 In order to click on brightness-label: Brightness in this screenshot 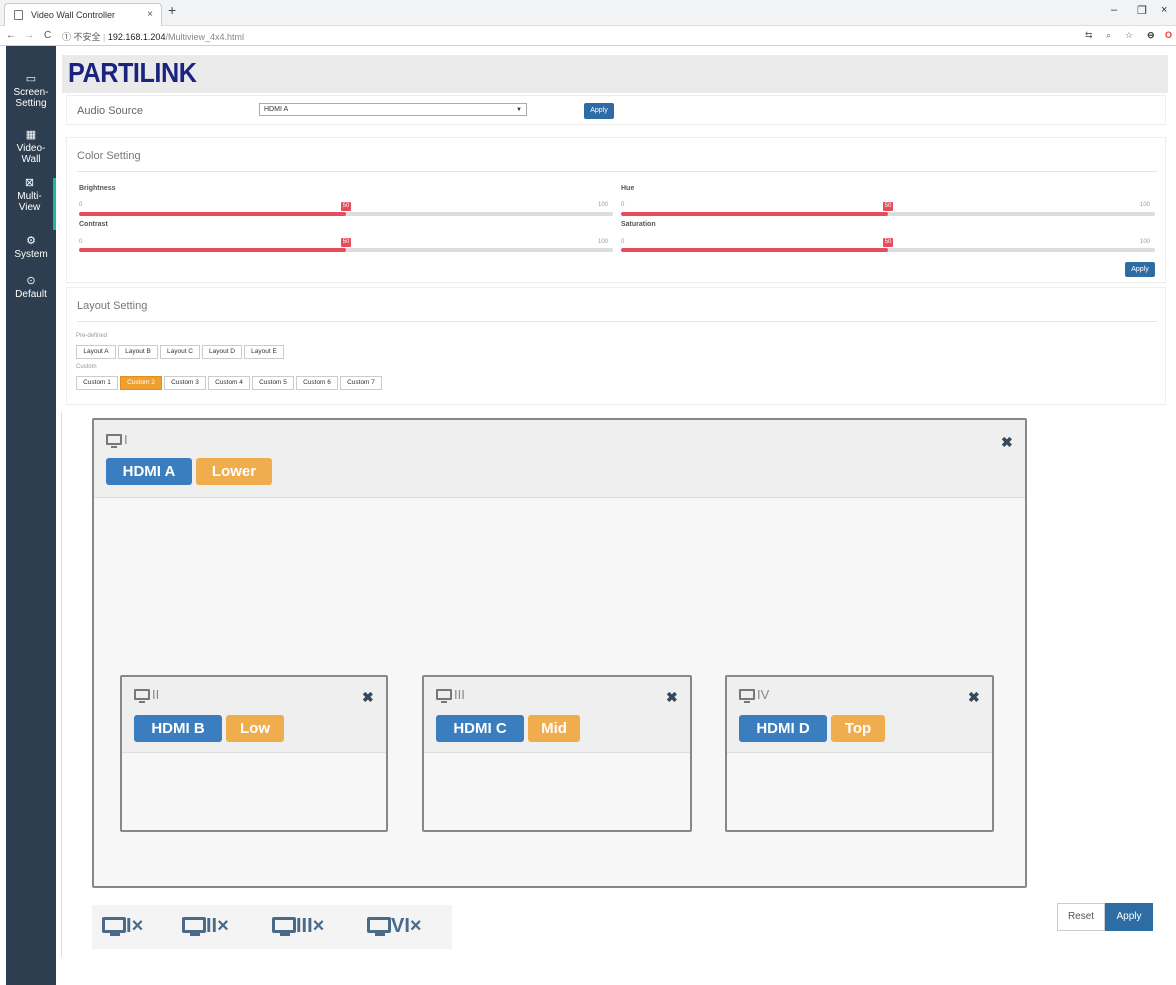, I will do `click(97, 188)`.